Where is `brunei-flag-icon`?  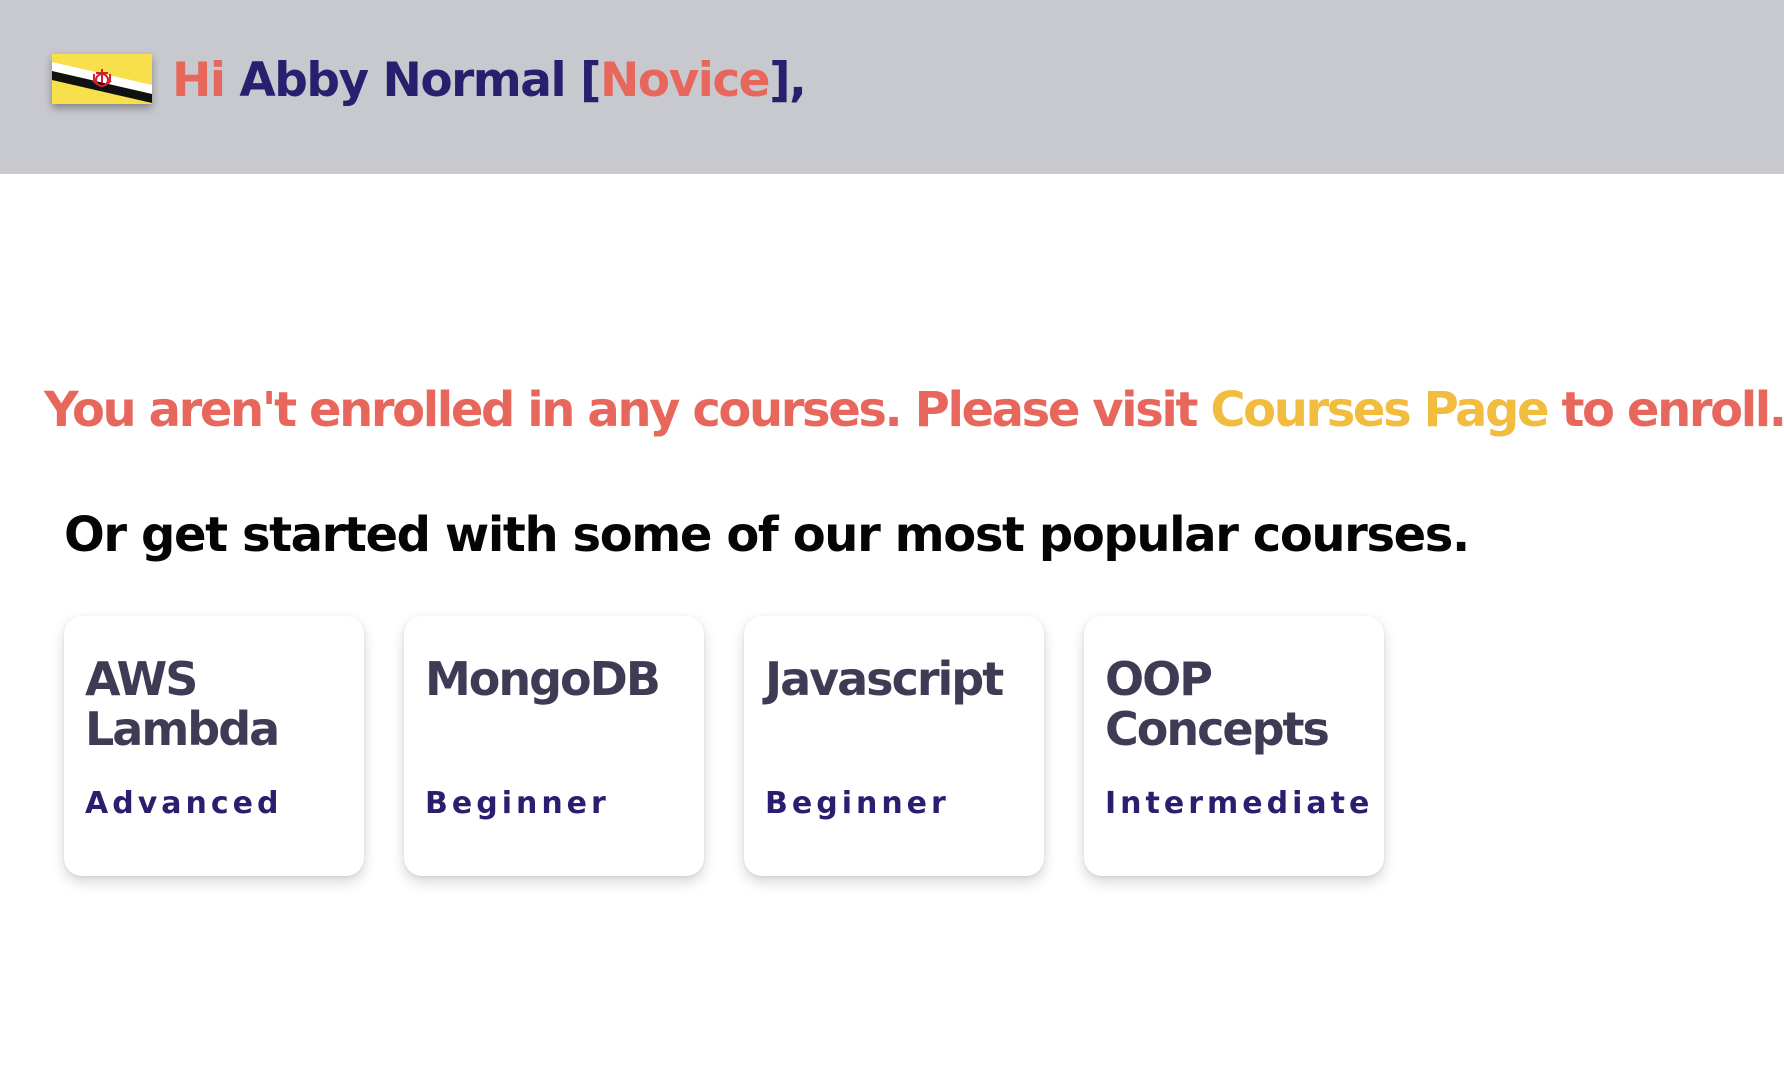 brunei-flag-icon is located at coordinates (102, 79).